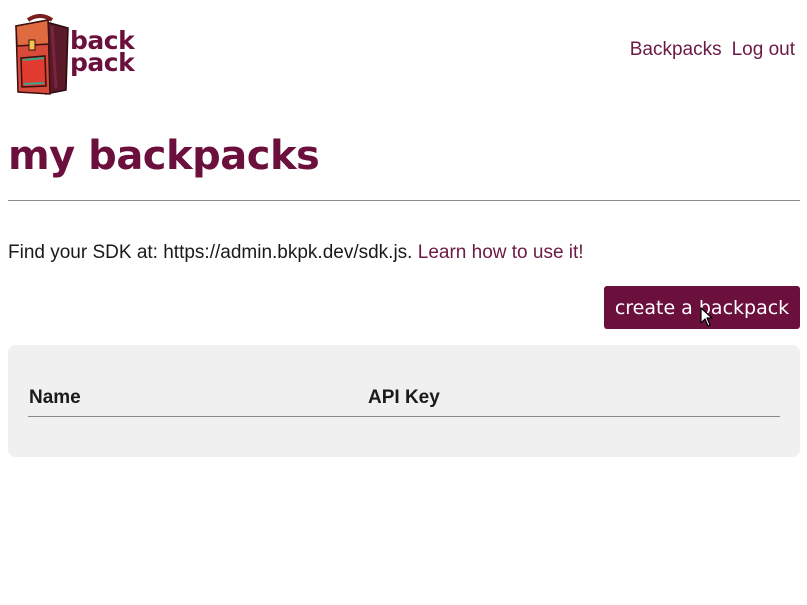  I want to click on column-header-api-key: API Key, so click(404, 397).